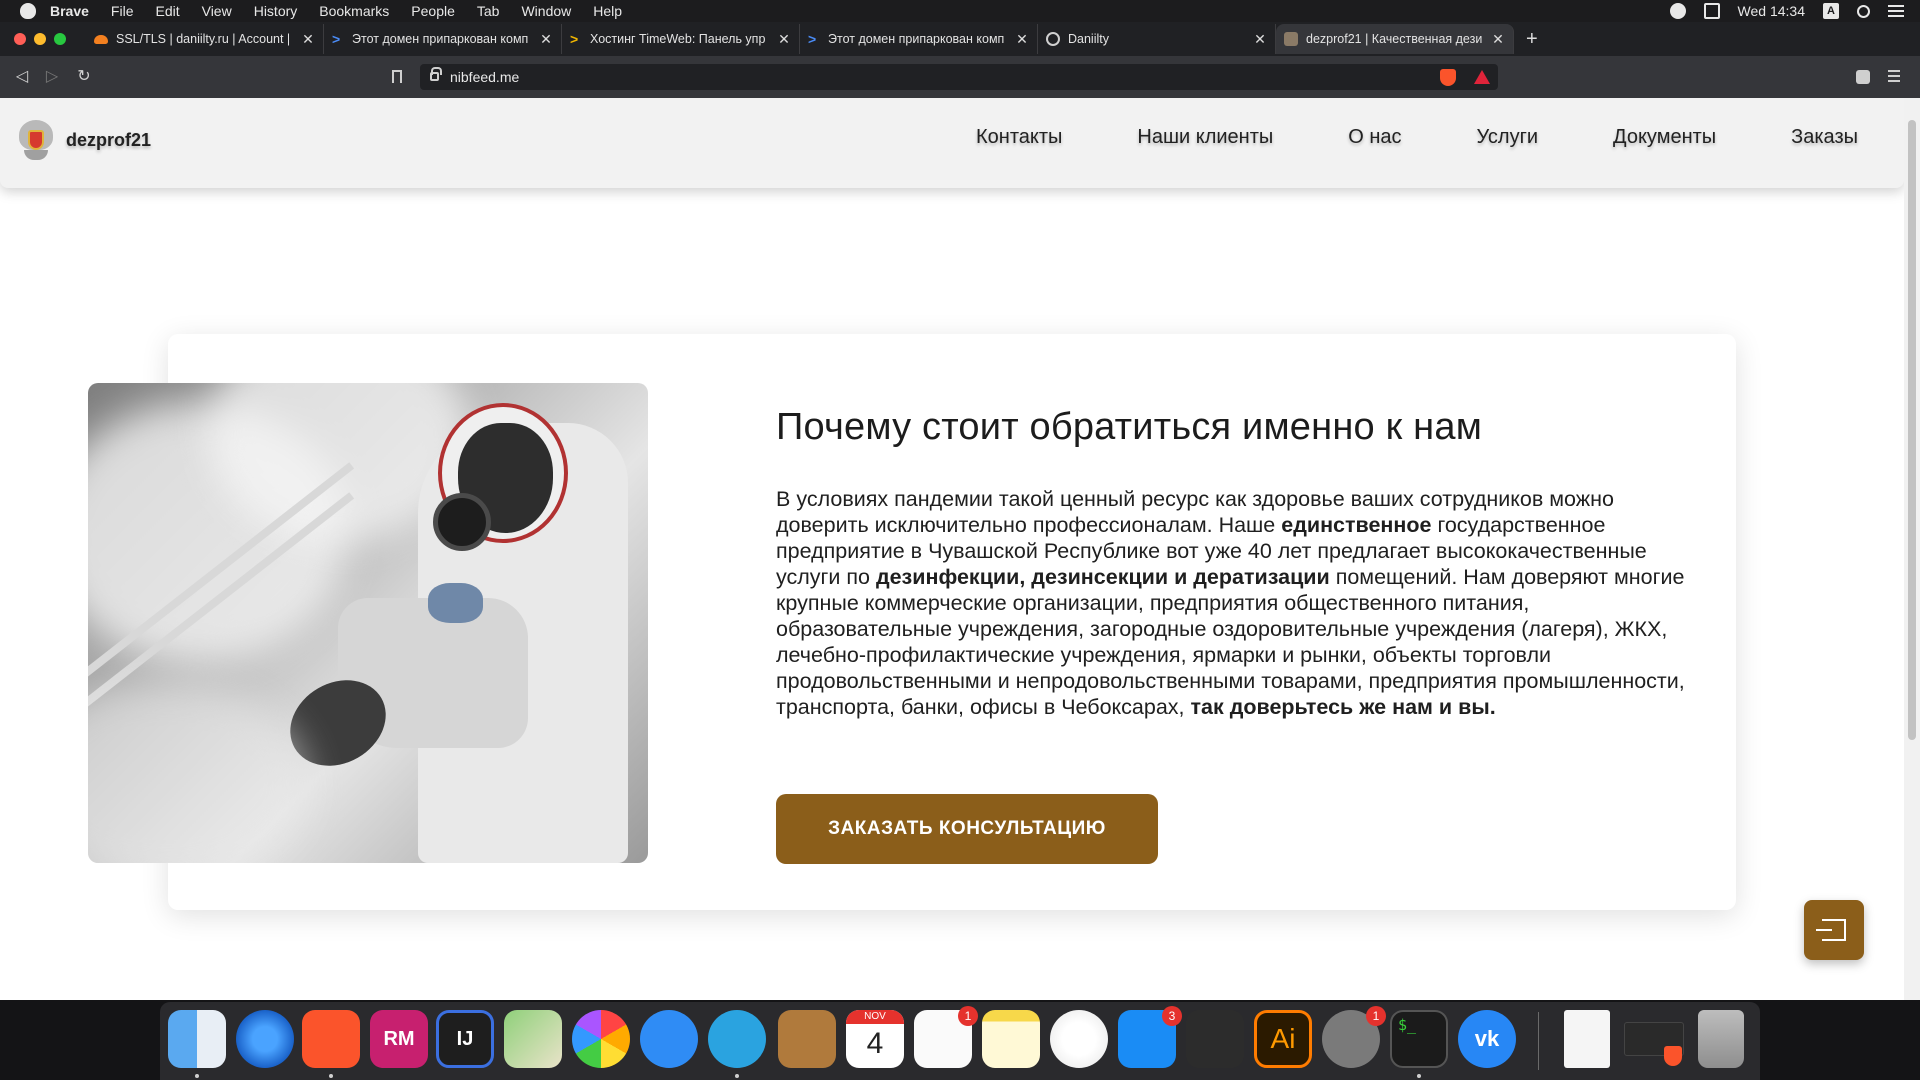 Image resolution: width=1920 pixels, height=1080 pixels. What do you see at coordinates (1419, 1039) in the screenshot?
I see `terminal-icon: $_` at bounding box center [1419, 1039].